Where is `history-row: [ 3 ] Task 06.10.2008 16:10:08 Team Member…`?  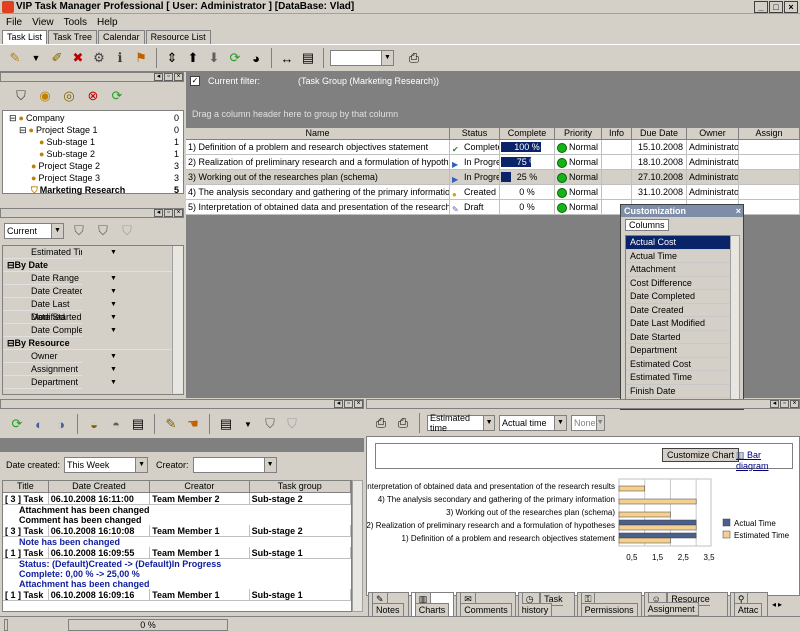 history-row: [ 3 ] Task 06.10.2008 16:10:08 Team Member… is located at coordinates (177, 531).